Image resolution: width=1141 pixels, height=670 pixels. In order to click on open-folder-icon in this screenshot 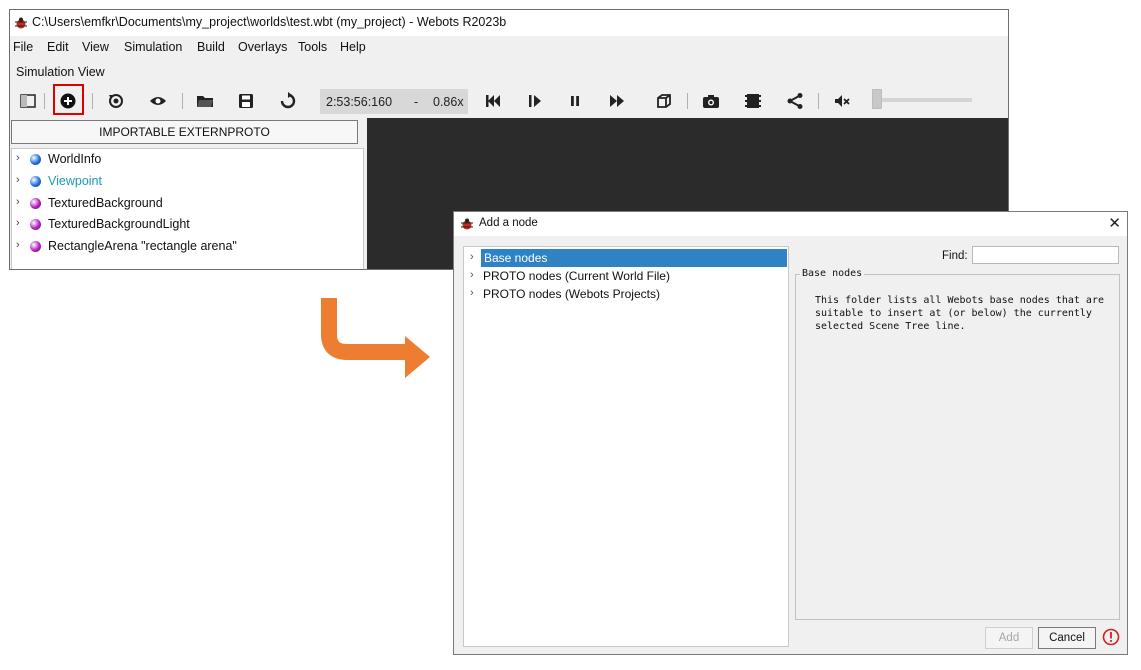, I will do `click(205, 101)`.